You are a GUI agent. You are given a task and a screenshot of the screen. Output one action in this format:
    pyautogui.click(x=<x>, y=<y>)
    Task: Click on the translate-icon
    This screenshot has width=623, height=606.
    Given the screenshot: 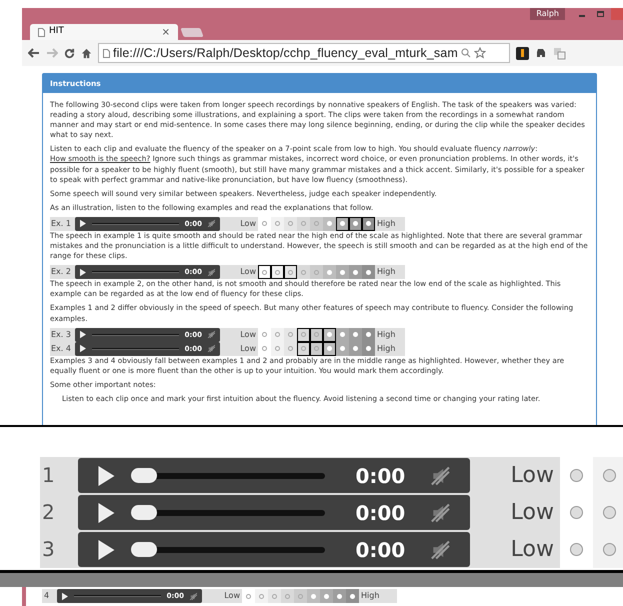 What is the action you would take?
    pyautogui.click(x=559, y=53)
    